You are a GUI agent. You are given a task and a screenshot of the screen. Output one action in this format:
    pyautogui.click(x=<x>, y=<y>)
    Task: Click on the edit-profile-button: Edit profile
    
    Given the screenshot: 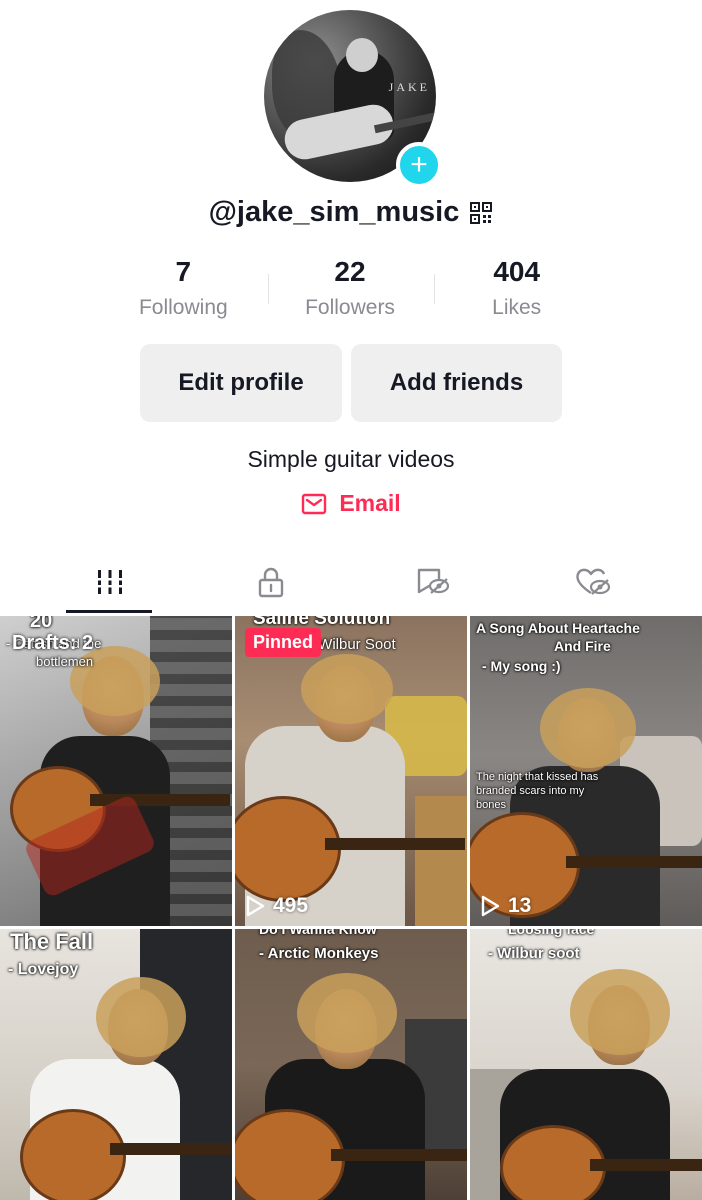 What is the action you would take?
    pyautogui.click(x=241, y=383)
    